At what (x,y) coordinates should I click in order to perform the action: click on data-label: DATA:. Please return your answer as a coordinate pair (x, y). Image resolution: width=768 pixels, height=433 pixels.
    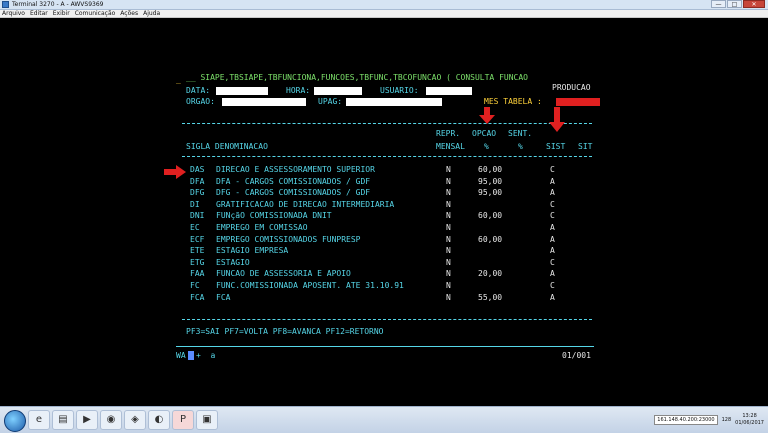
    Looking at the image, I should click on (198, 90).